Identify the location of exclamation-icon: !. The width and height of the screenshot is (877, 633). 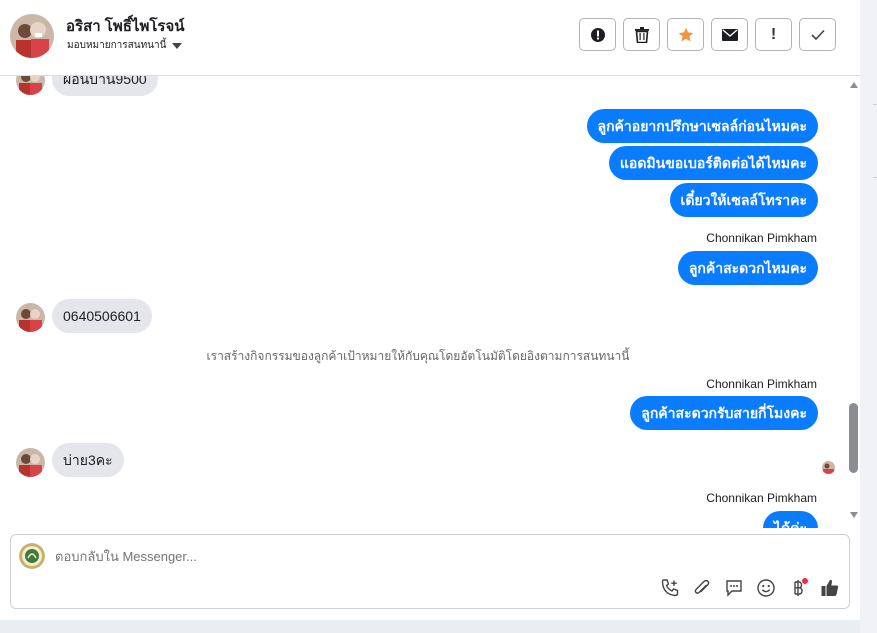
(773, 34).